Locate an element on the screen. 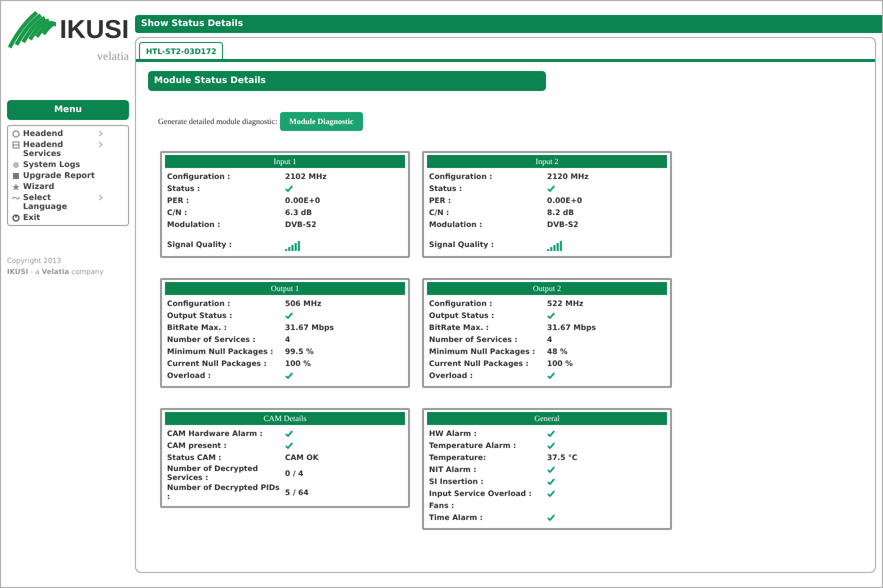 The width and height of the screenshot is (883, 588). menu-item: Select Language is located at coordinates (68, 201).